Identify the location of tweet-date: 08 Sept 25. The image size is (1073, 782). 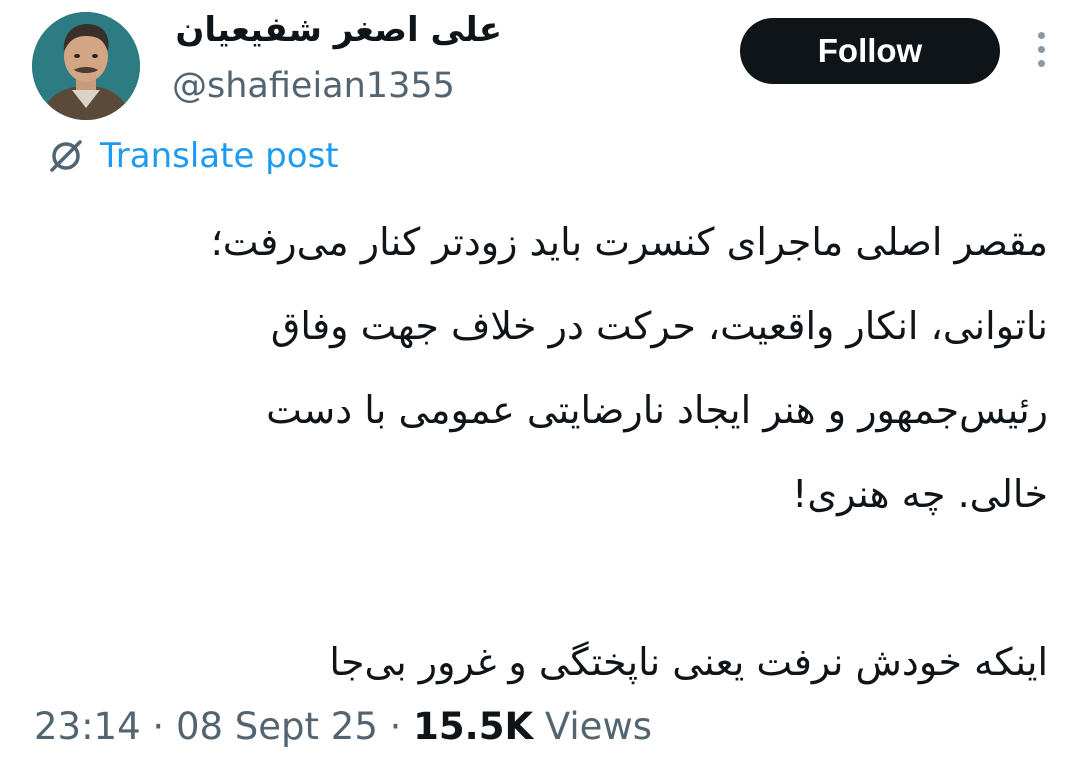
(277, 726).